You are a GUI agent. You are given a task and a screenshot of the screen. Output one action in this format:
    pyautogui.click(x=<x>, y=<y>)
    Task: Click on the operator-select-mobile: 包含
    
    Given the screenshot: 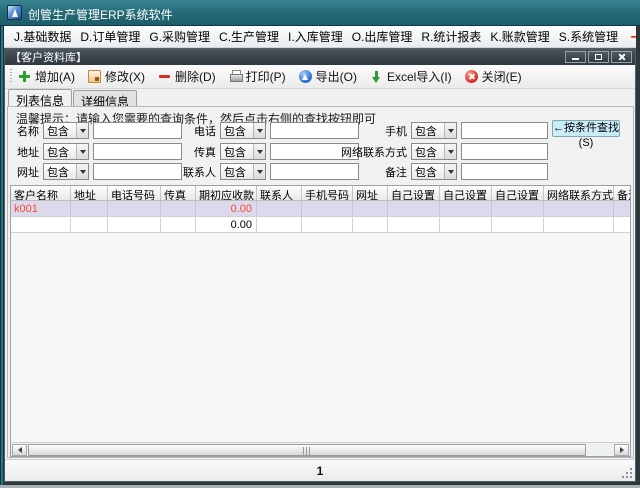 What is the action you would take?
    pyautogui.click(x=434, y=130)
    